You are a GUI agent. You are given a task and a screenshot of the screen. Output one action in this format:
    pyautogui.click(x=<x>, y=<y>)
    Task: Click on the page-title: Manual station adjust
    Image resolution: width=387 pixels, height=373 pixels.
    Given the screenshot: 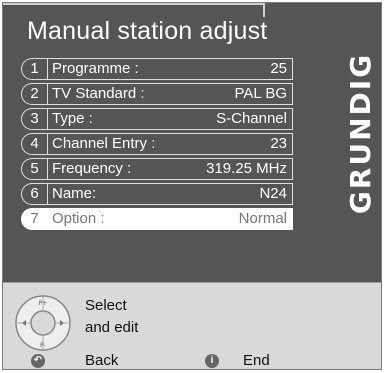 What is the action you would take?
    pyautogui.click(x=147, y=31)
    